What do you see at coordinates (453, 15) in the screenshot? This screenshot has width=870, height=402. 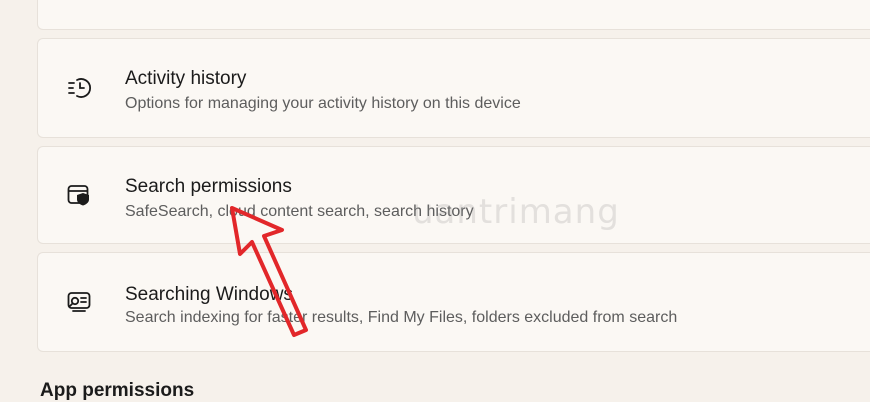 I see `settings-card-top-partial` at bounding box center [453, 15].